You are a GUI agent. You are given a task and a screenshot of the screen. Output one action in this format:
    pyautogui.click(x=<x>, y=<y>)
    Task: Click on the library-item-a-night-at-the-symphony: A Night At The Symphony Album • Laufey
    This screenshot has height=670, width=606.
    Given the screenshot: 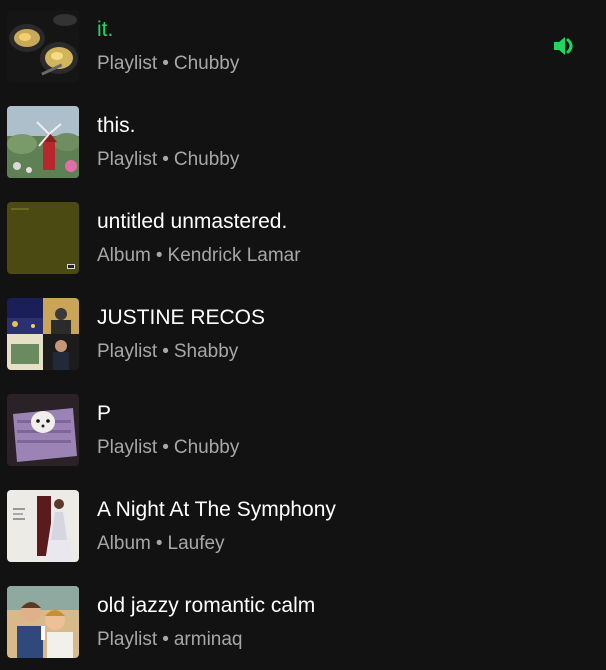 What is the action you would take?
    pyautogui.click(x=303, y=528)
    